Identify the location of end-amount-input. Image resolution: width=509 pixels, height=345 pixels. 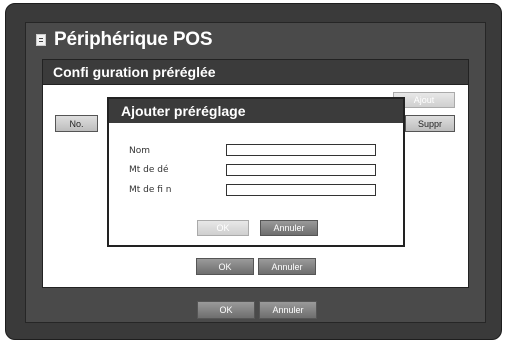
(301, 190).